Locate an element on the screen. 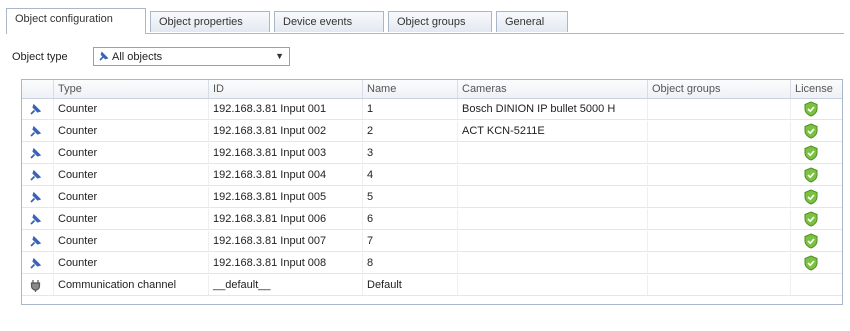 The width and height of the screenshot is (850, 331). cell-id: 192.168.3.81 Input 003 is located at coordinates (286, 153).